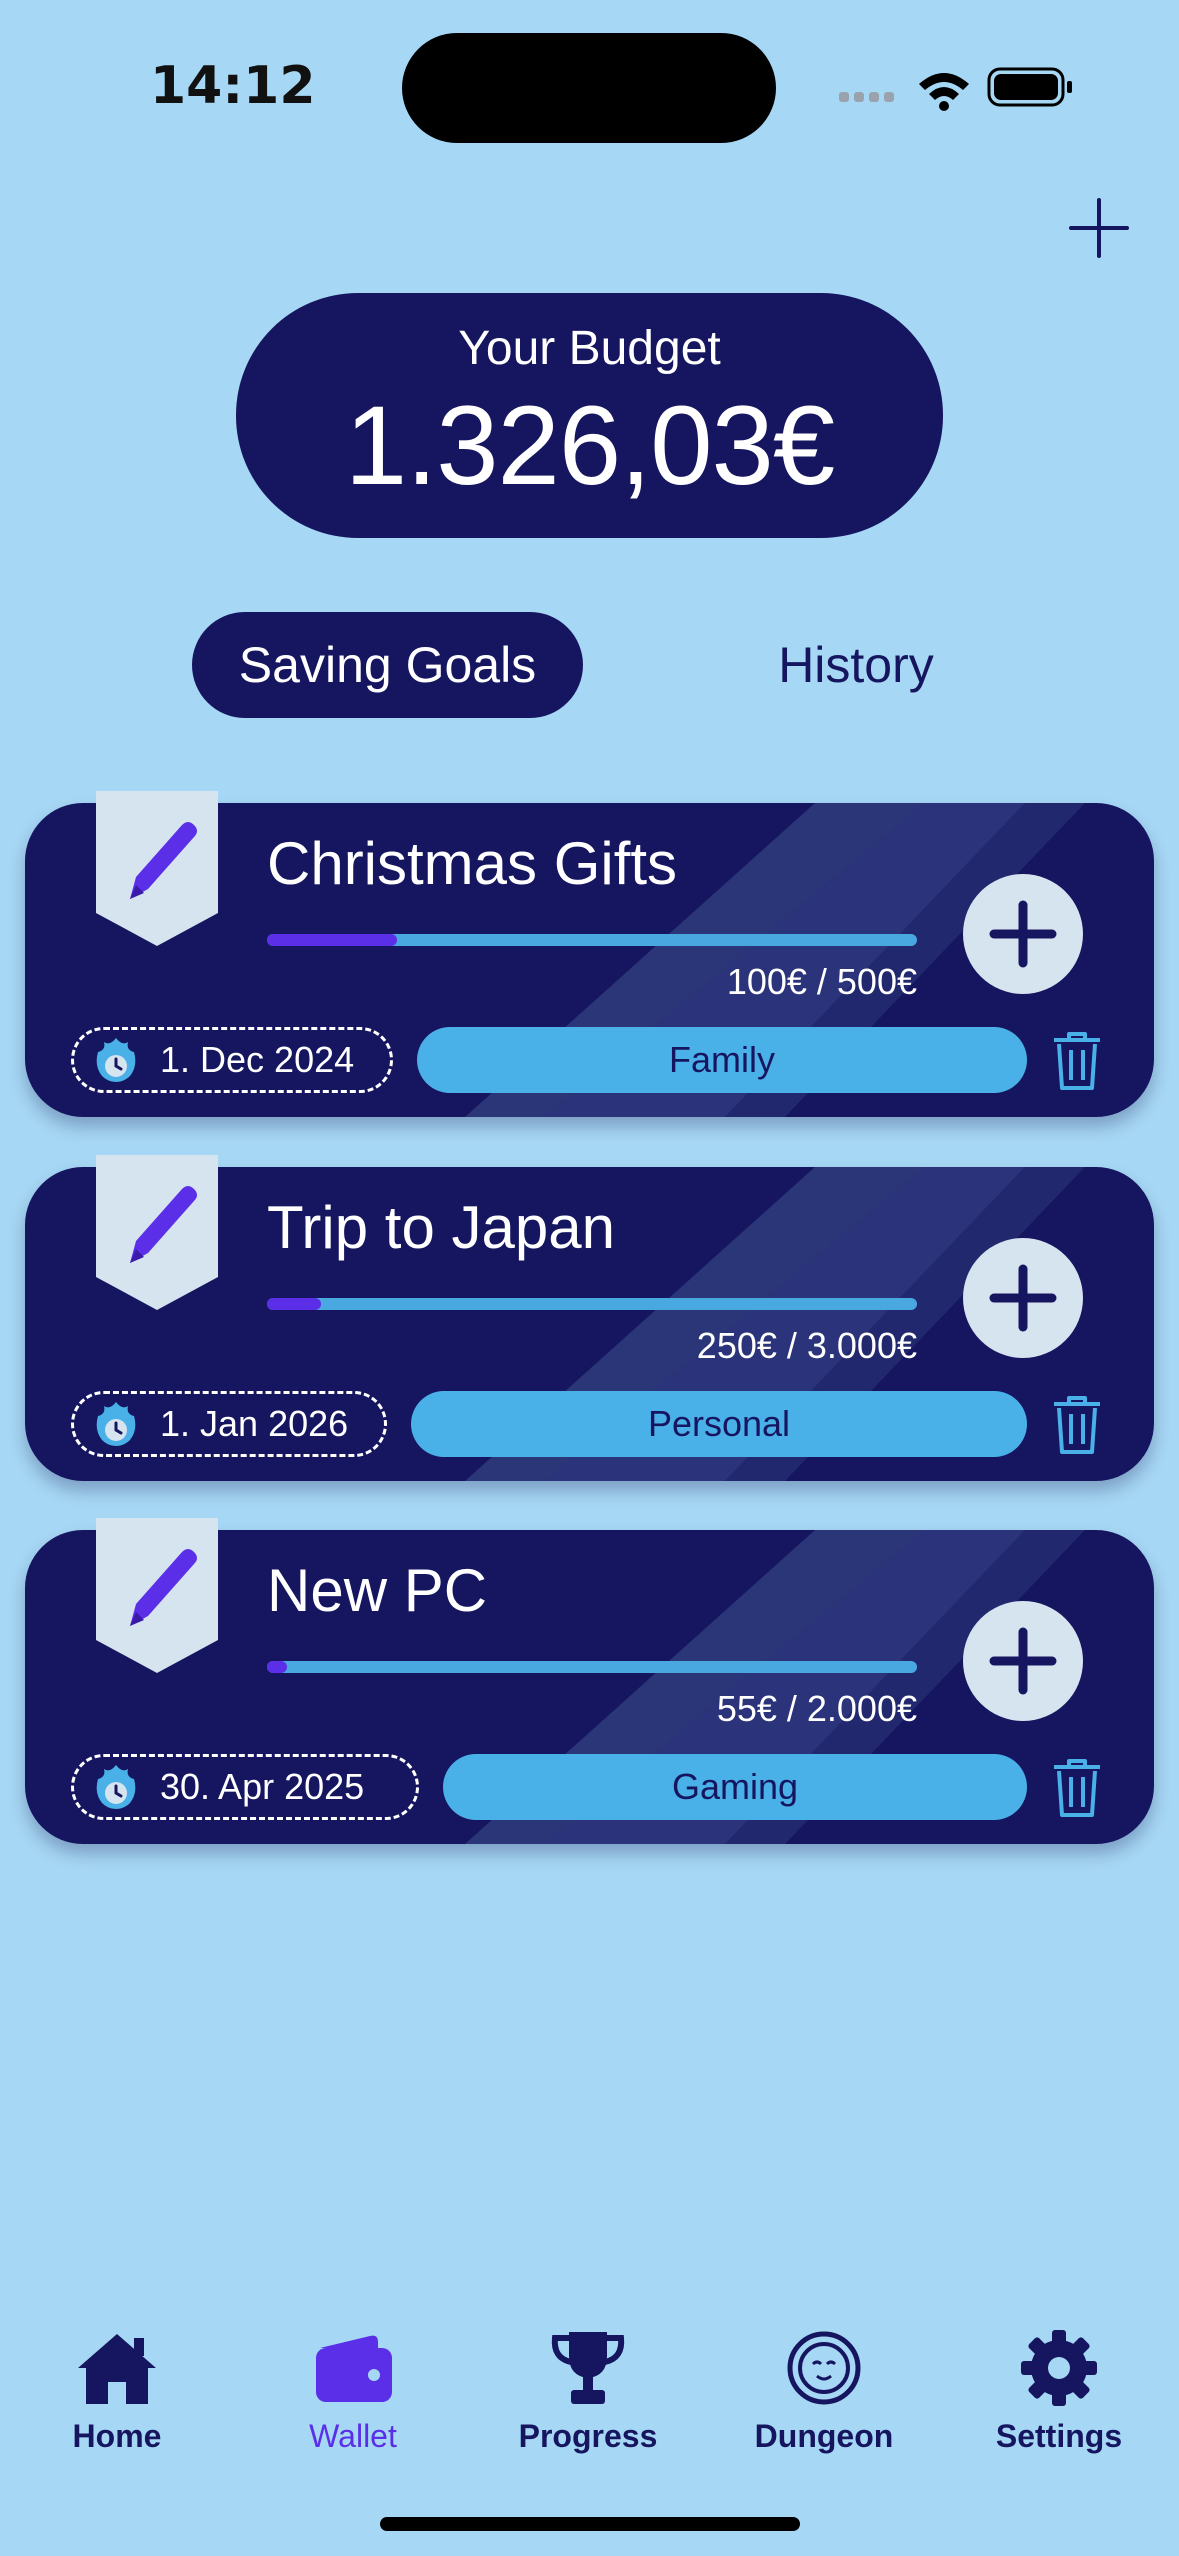 The height and width of the screenshot is (2556, 1179). I want to click on dynamic-island, so click(589, 88).